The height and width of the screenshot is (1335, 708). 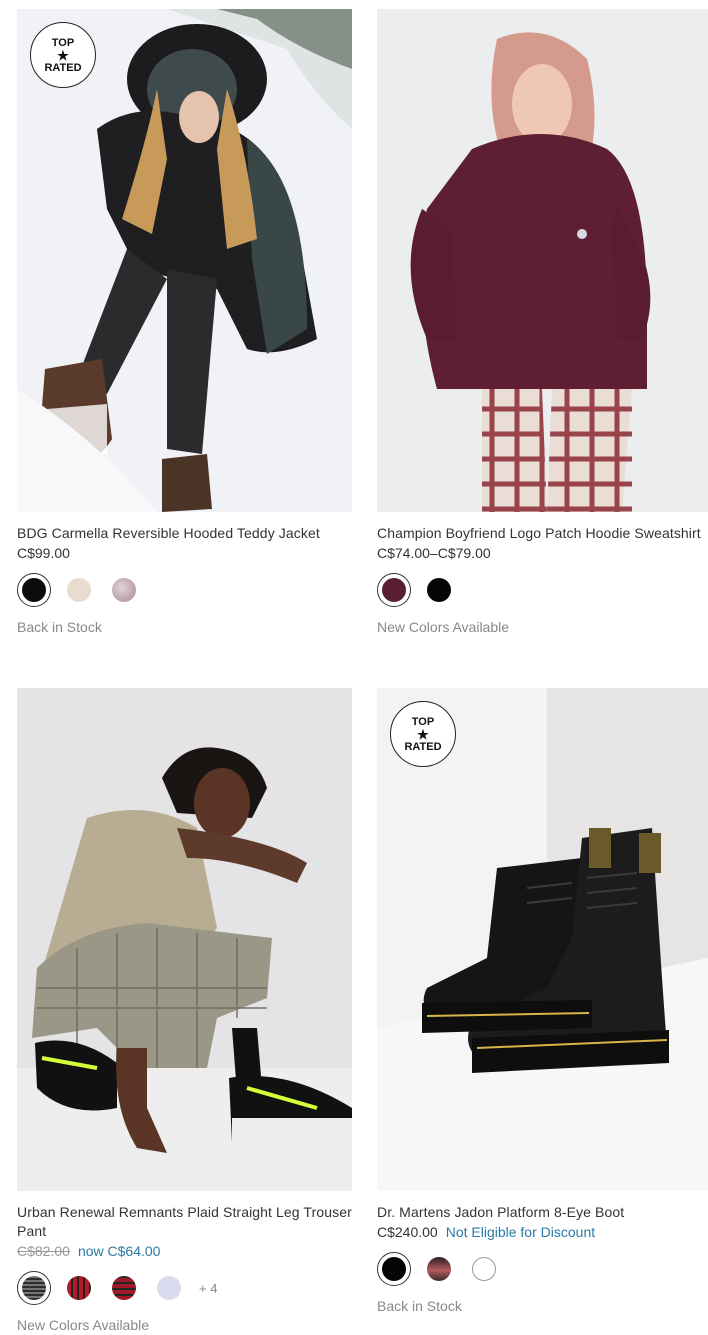 I want to click on color-swatches: + 4, so click(x=184, y=1288).